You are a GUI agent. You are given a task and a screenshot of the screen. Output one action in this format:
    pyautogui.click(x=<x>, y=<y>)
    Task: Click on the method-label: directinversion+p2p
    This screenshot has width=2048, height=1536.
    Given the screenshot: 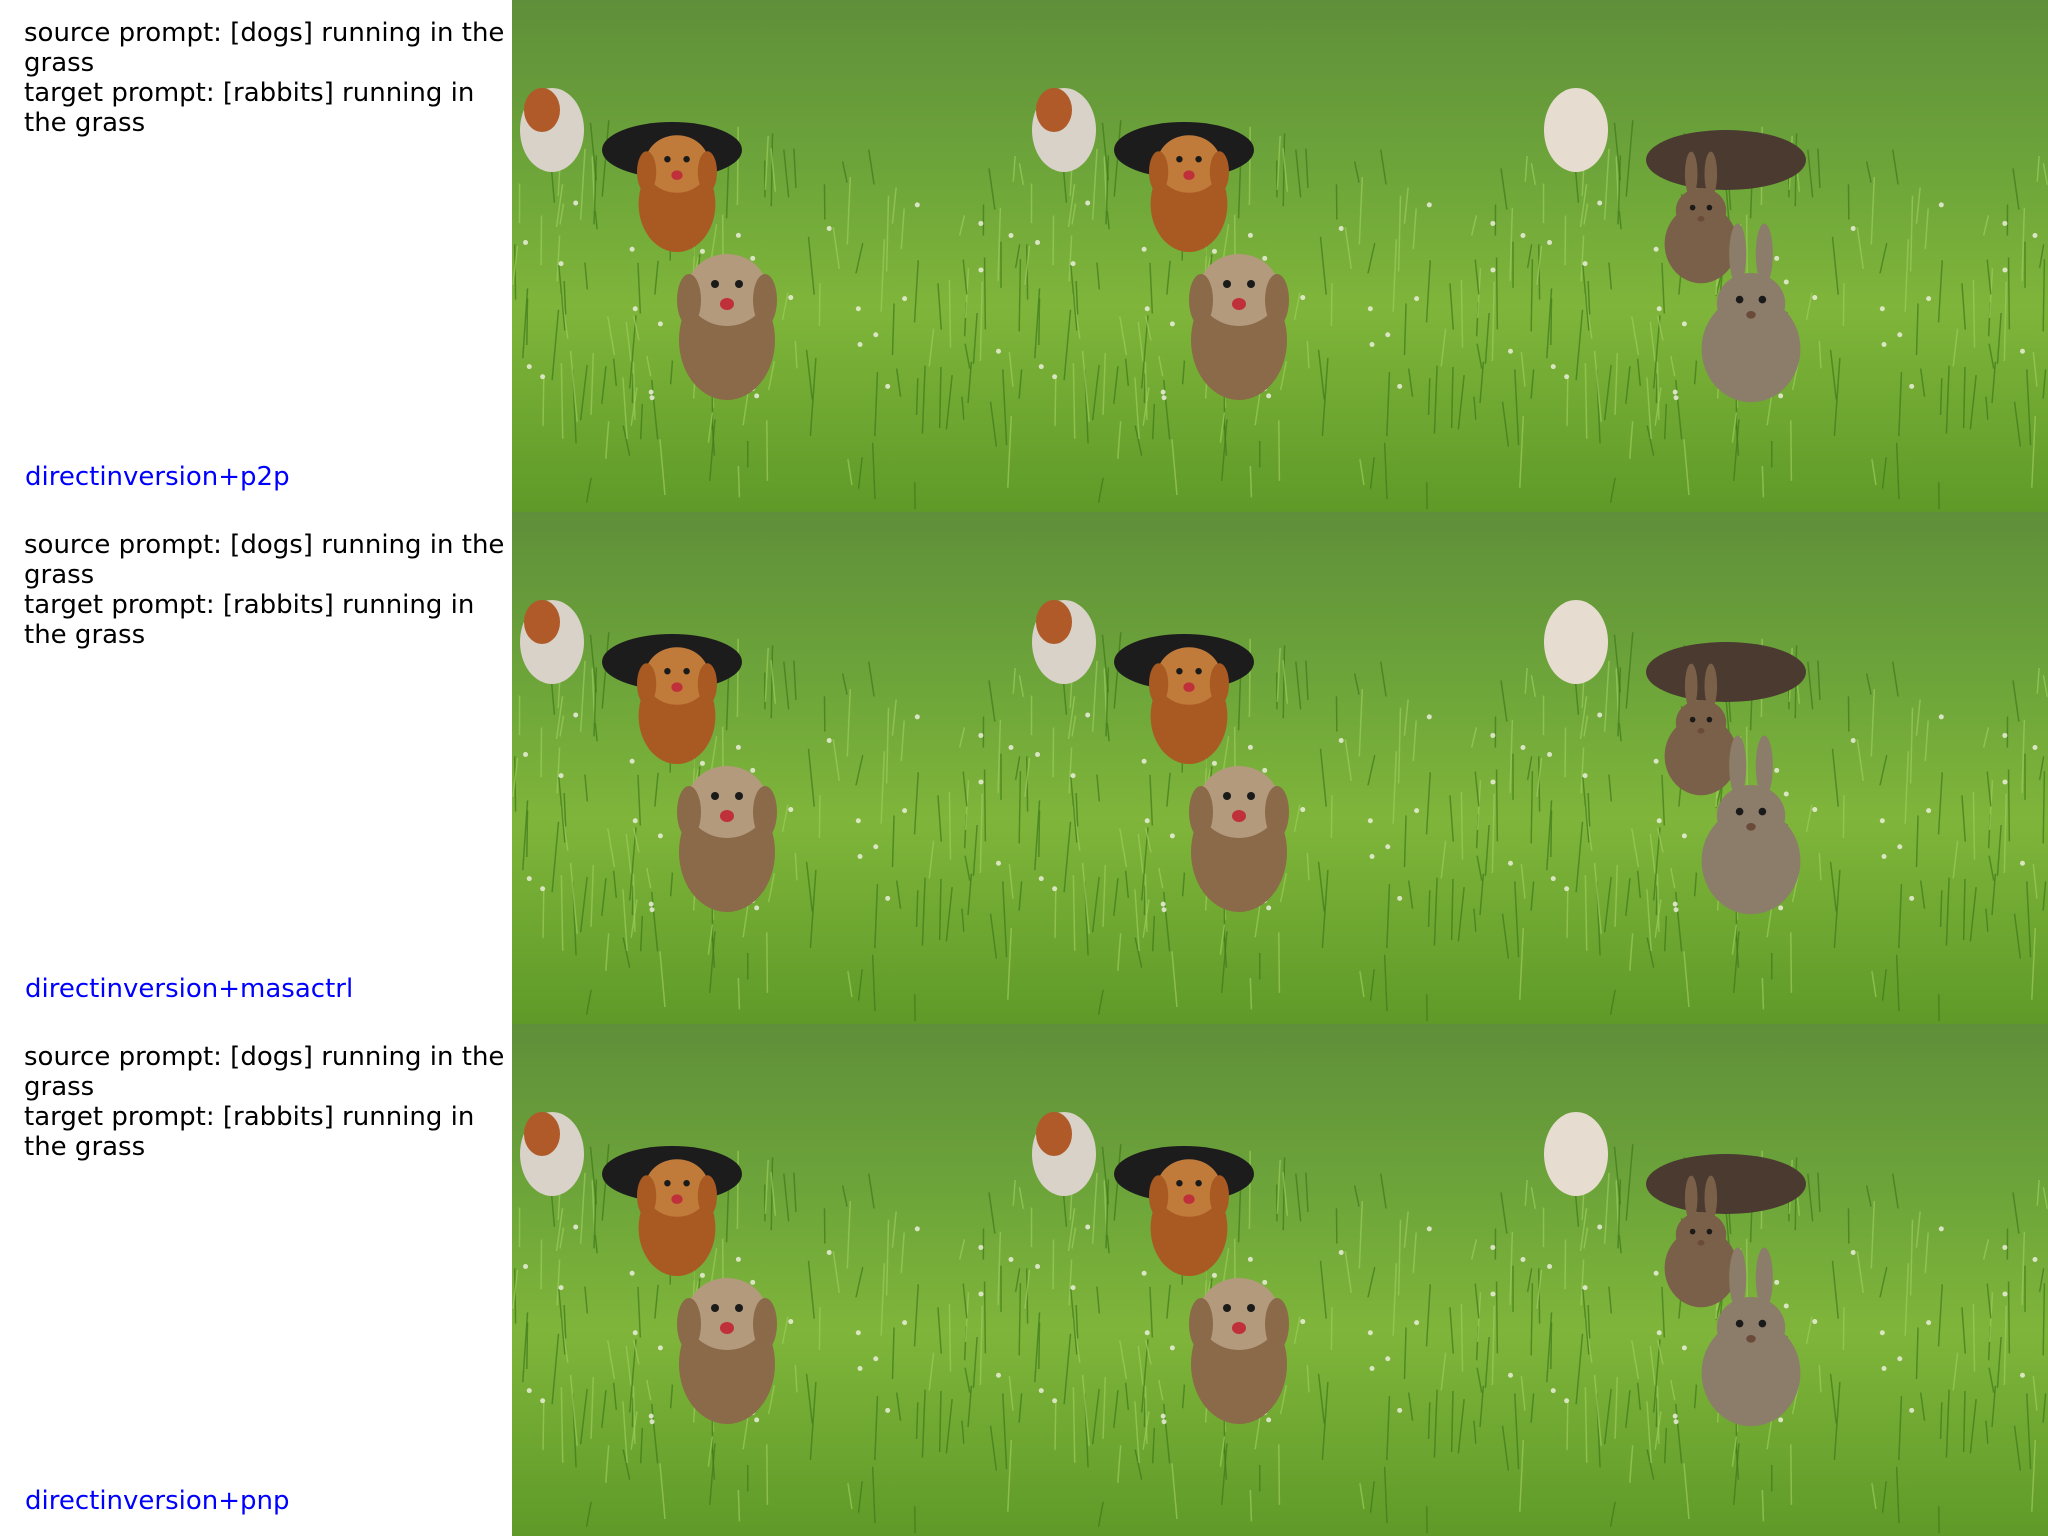 What is the action you would take?
    pyautogui.click(x=157, y=477)
    